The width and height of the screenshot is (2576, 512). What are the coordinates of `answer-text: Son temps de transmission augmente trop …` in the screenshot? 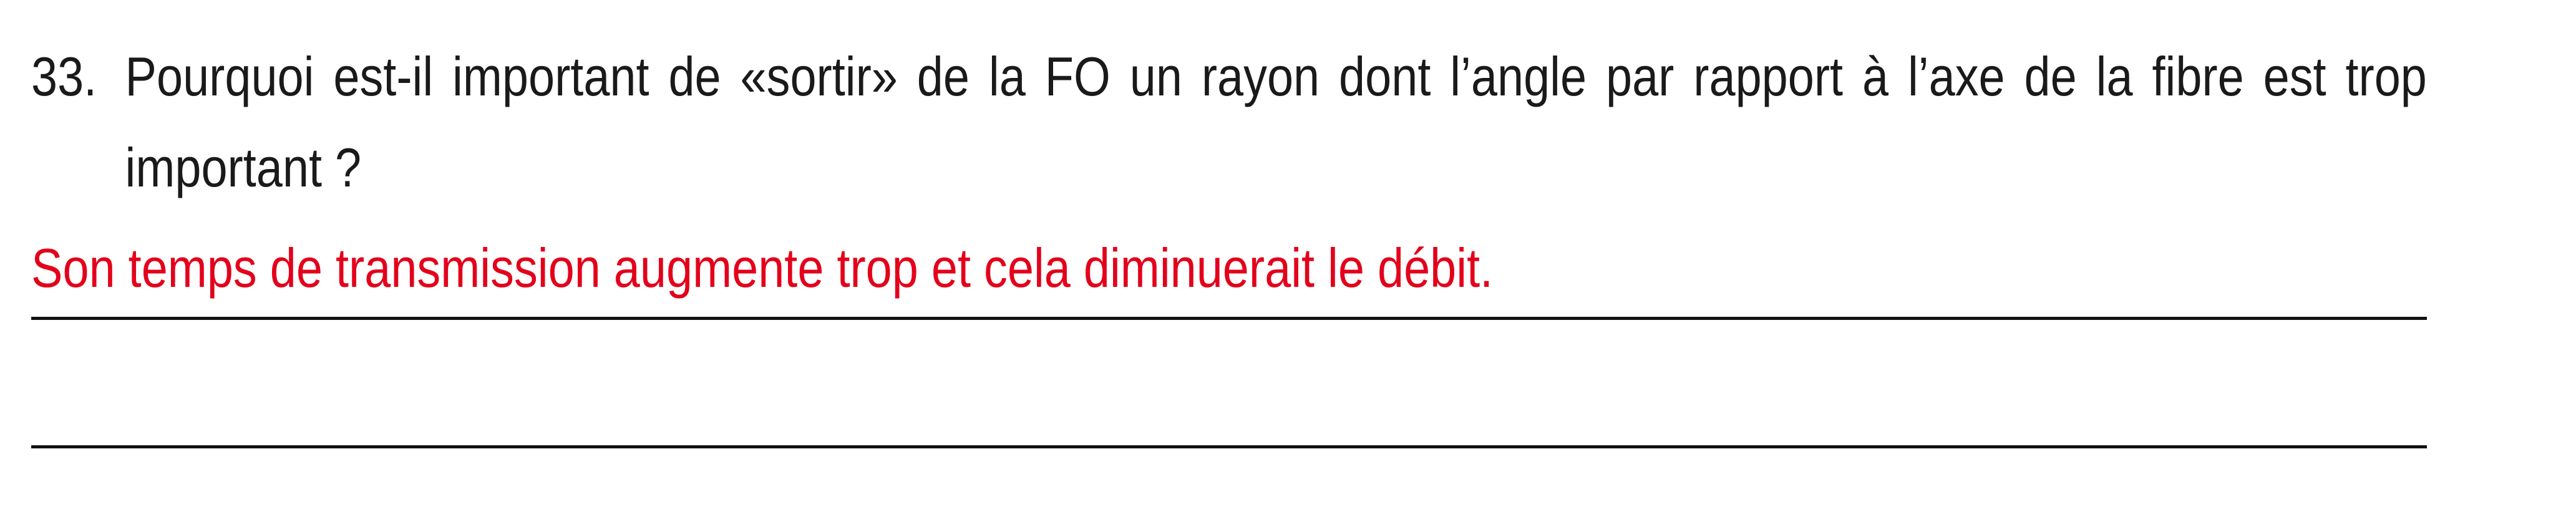 It's located at (763, 268).